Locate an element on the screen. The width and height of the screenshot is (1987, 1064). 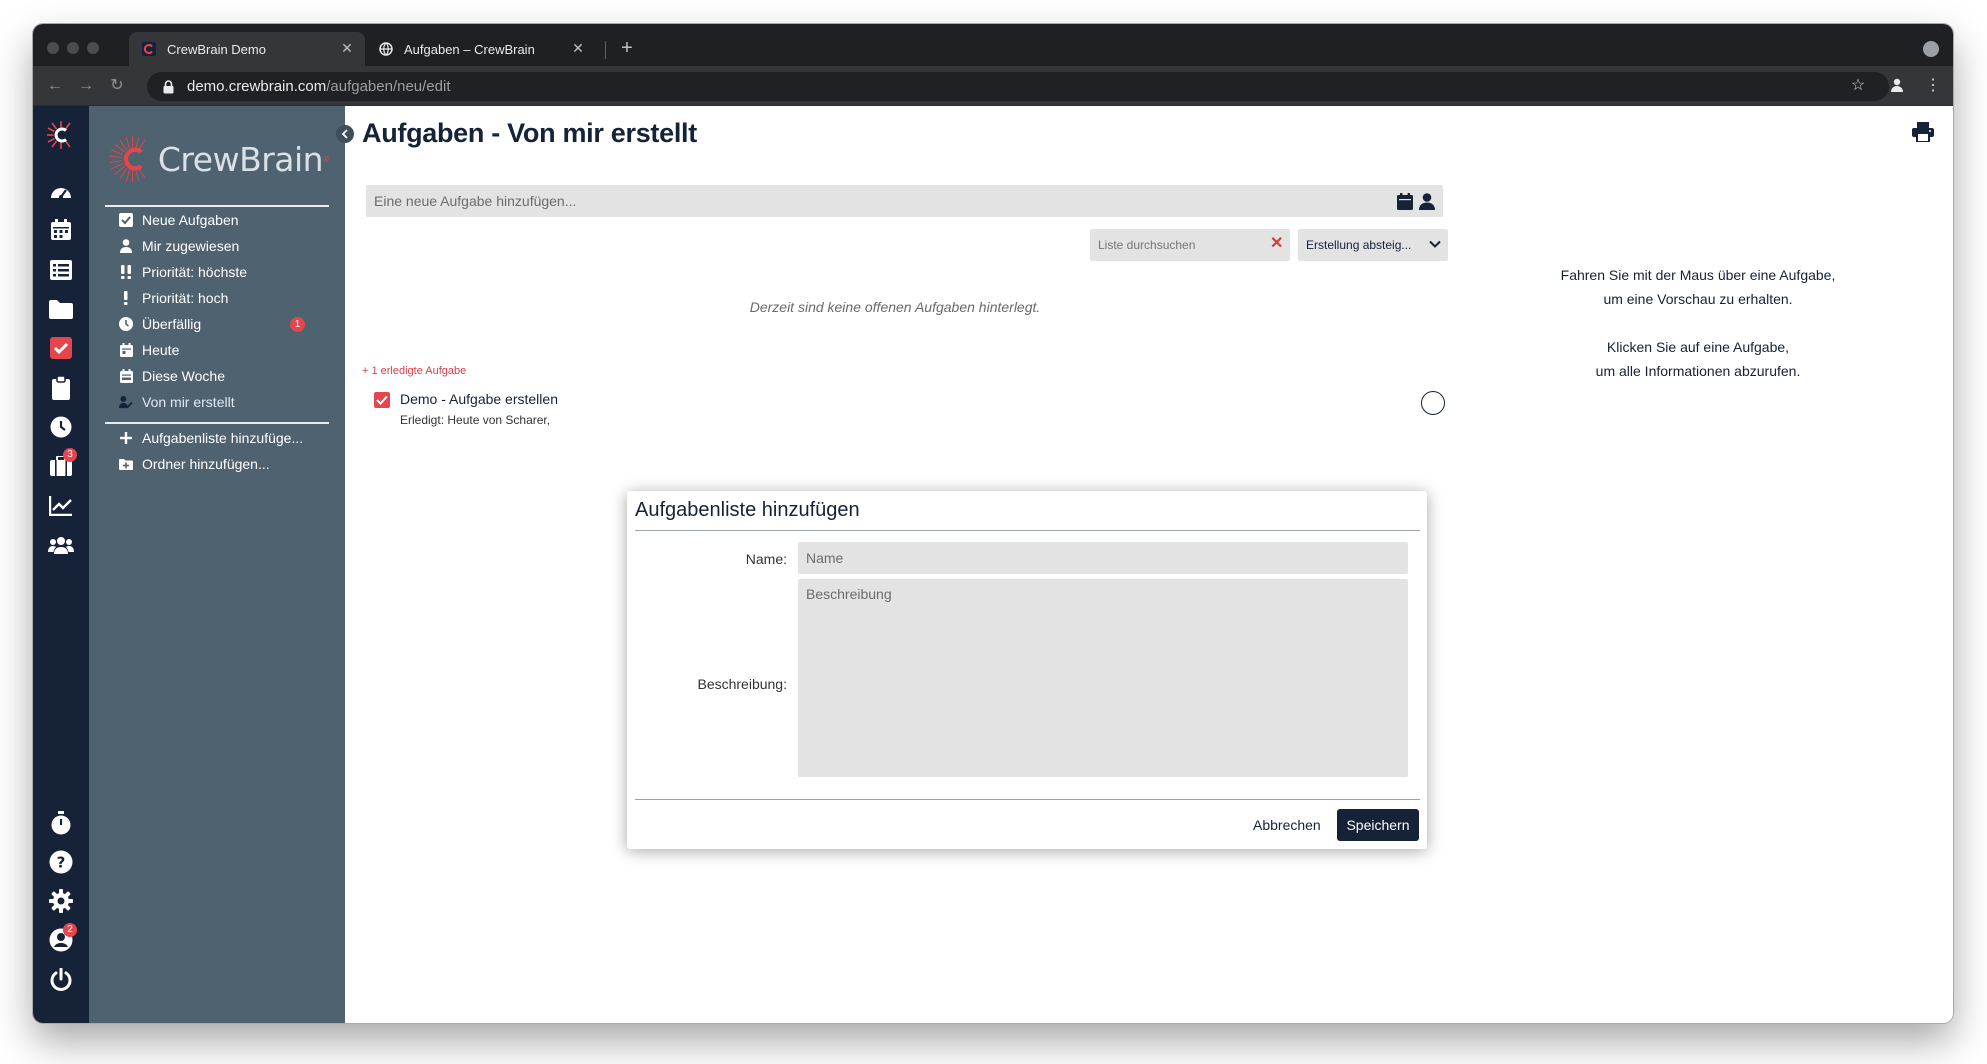
overdue-badge: 1 is located at coordinates (297, 324).